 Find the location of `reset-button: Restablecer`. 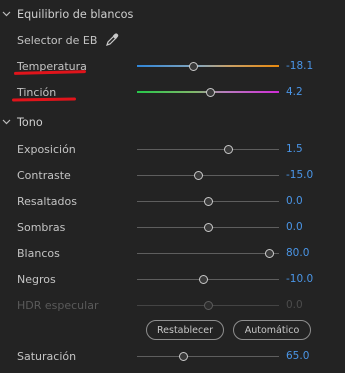

reset-button: Restablecer is located at coordinates (185, 330).